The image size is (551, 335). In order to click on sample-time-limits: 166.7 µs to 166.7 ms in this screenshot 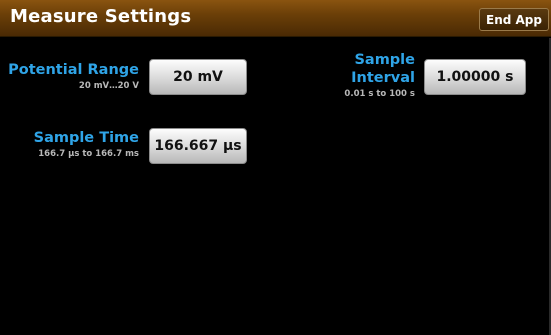, I will do `click(88, 154)`.